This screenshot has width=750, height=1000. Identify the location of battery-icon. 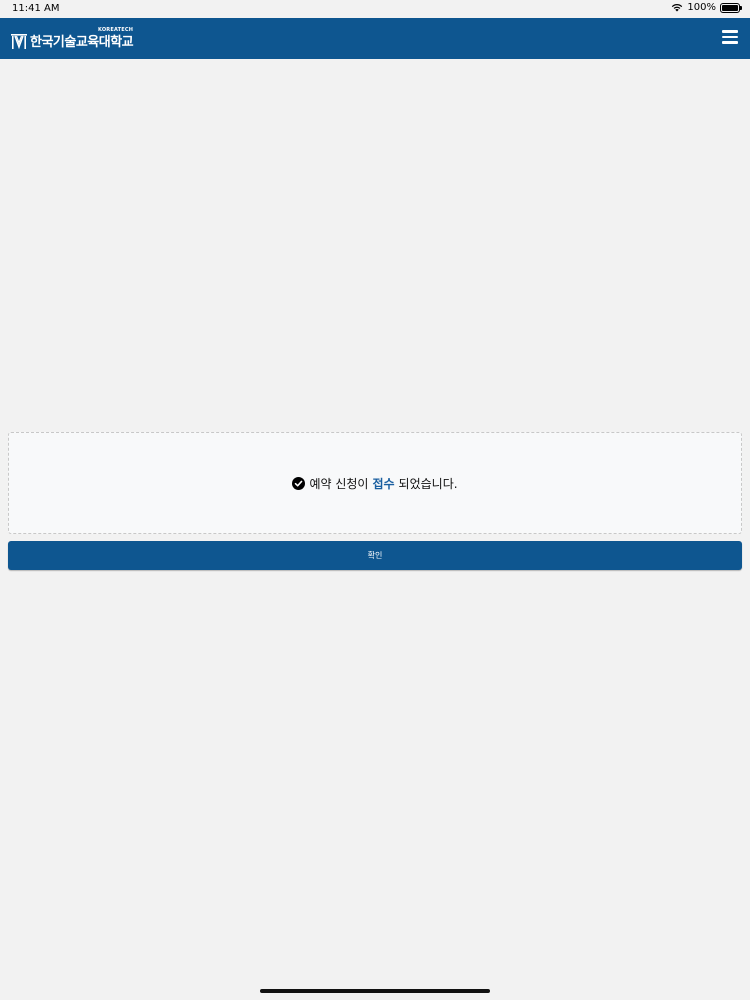
(731, 7).